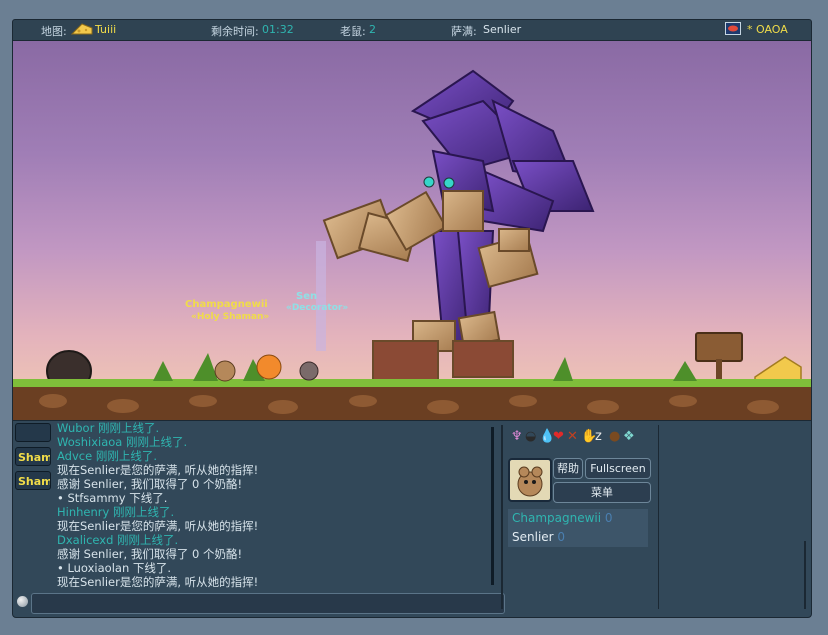  I want to click on menu-button: 菜单, so click(602, 492).